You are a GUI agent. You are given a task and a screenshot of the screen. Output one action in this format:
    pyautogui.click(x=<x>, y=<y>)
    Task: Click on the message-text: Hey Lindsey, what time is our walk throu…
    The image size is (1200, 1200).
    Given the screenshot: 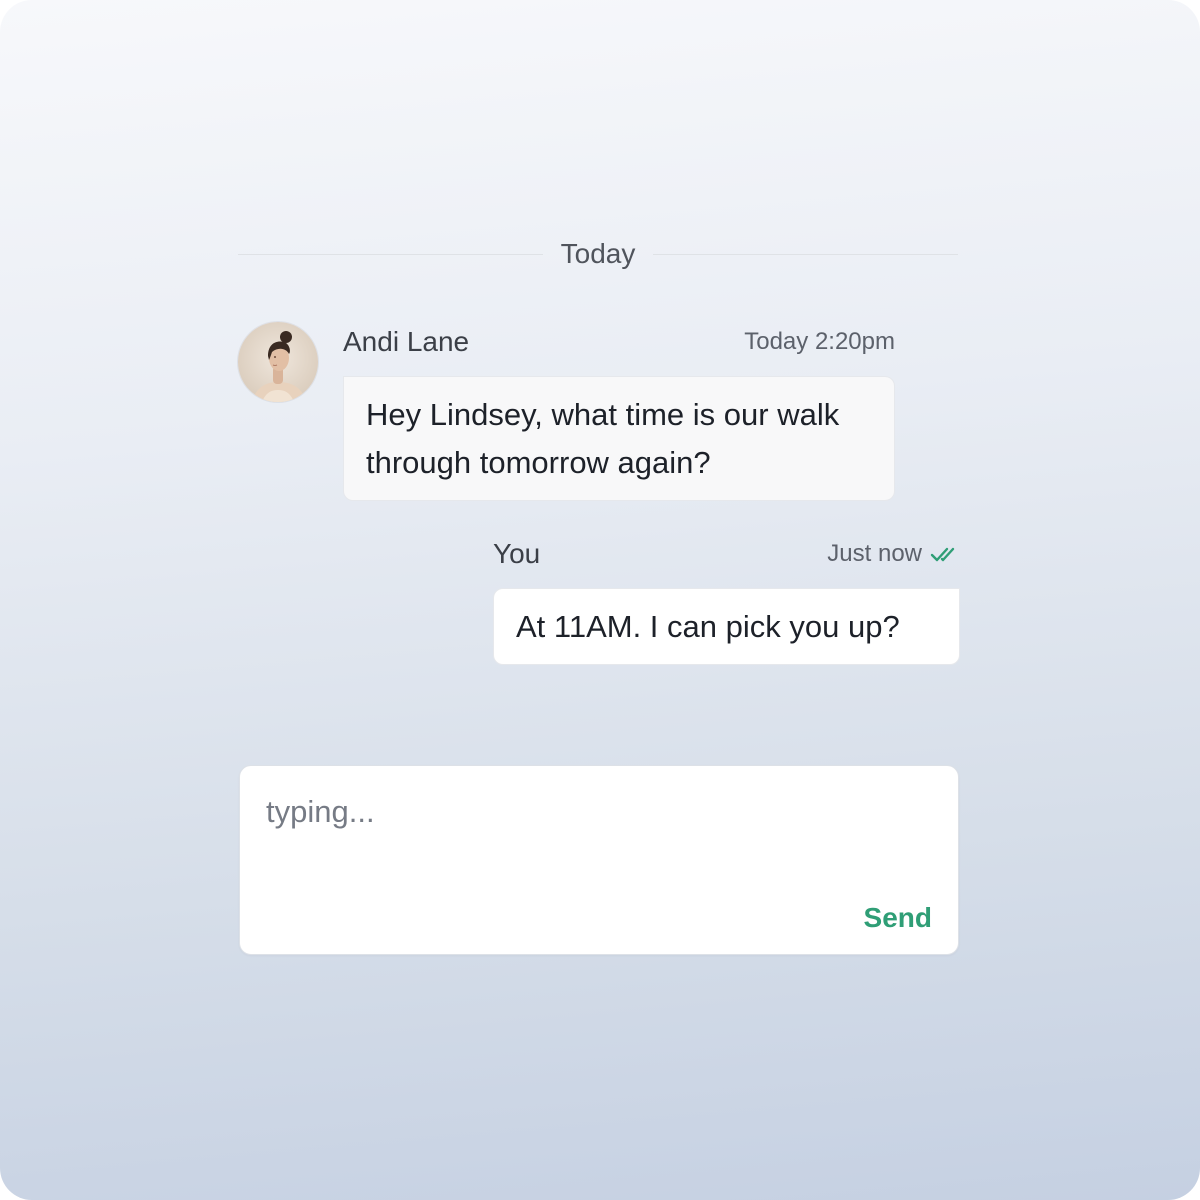 What is the action you would take?
    pyautogui.click(x=603, y=438)
    